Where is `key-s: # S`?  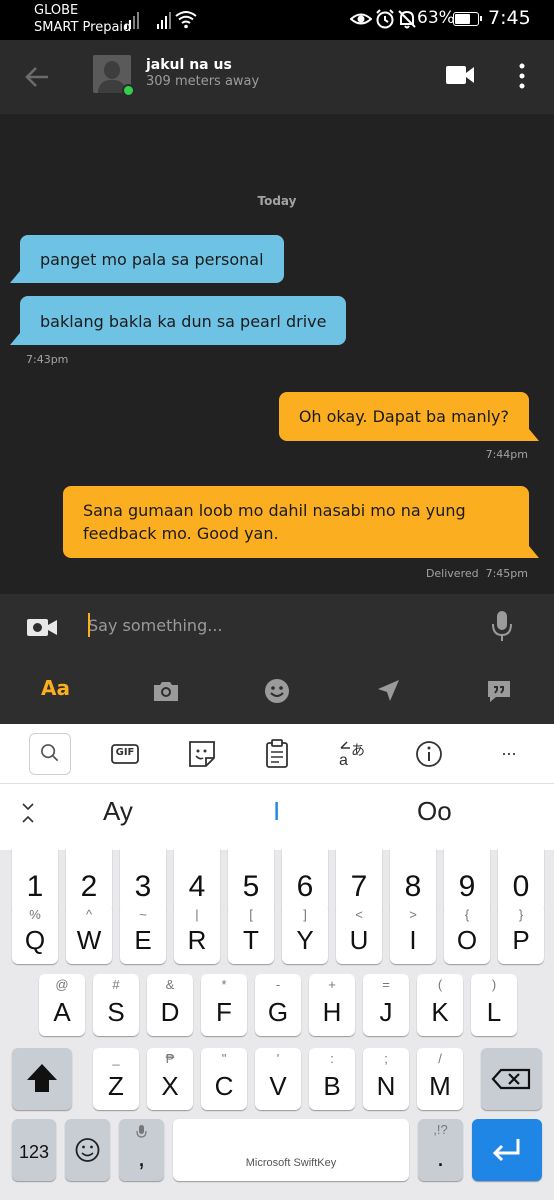 key-s: # S is located at coordinates (116, 1005).